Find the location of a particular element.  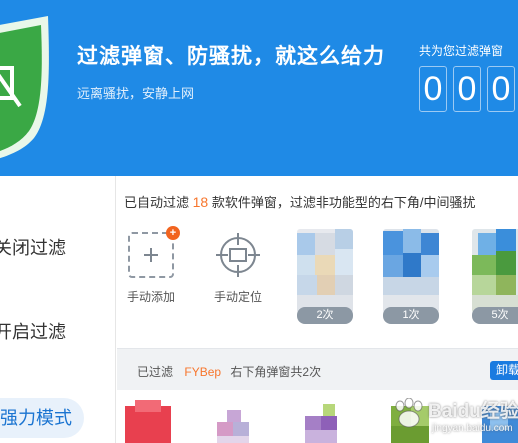

counter-label: 共为您过滤弹窗 is located at coordinates (461, 51).